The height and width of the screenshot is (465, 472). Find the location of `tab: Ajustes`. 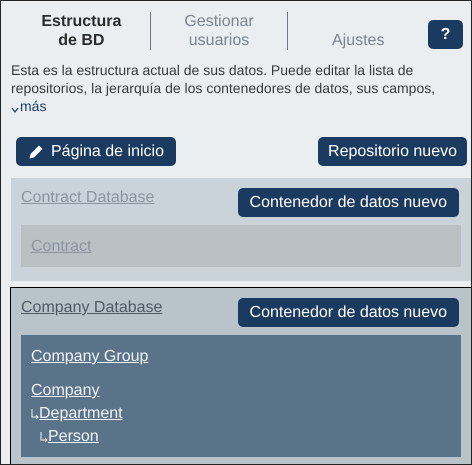

tab: Ajustes is located at coordinates (358, 31).